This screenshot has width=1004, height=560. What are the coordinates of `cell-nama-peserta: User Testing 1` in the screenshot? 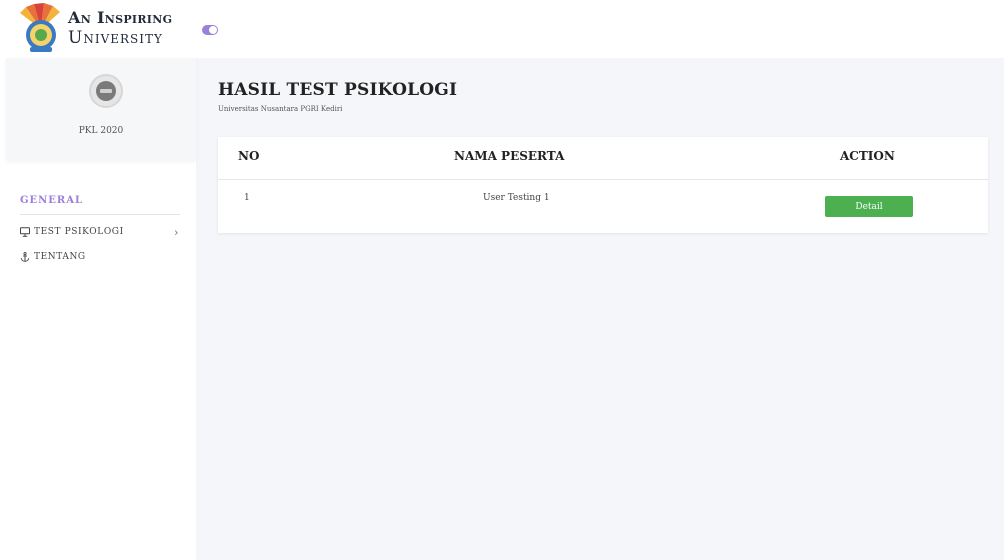 It's located at (516, 198).